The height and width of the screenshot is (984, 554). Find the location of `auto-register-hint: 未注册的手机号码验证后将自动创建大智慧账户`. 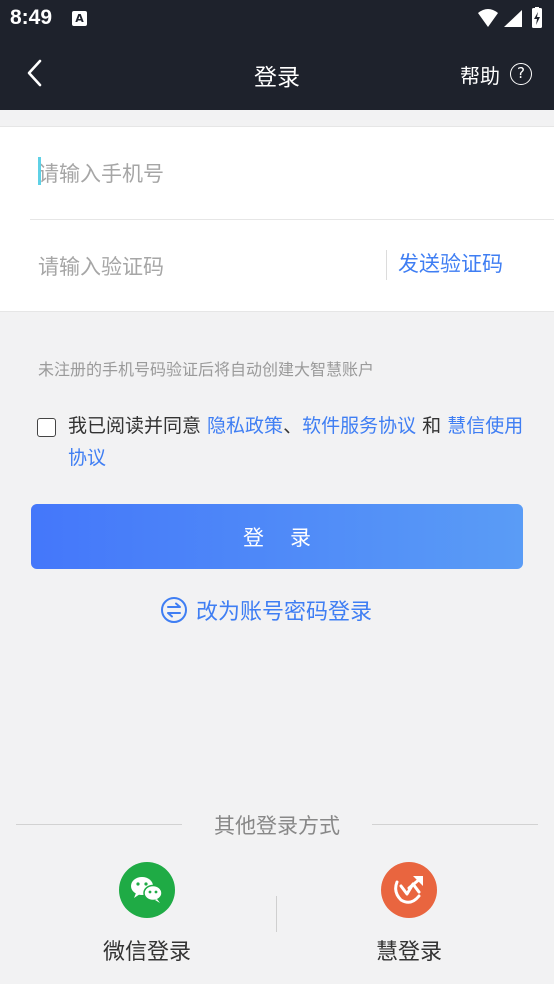

auto-register-hint: 未注册的手机号码验证后将自动创建大智慧账户 is located at coordinates (206, 369).